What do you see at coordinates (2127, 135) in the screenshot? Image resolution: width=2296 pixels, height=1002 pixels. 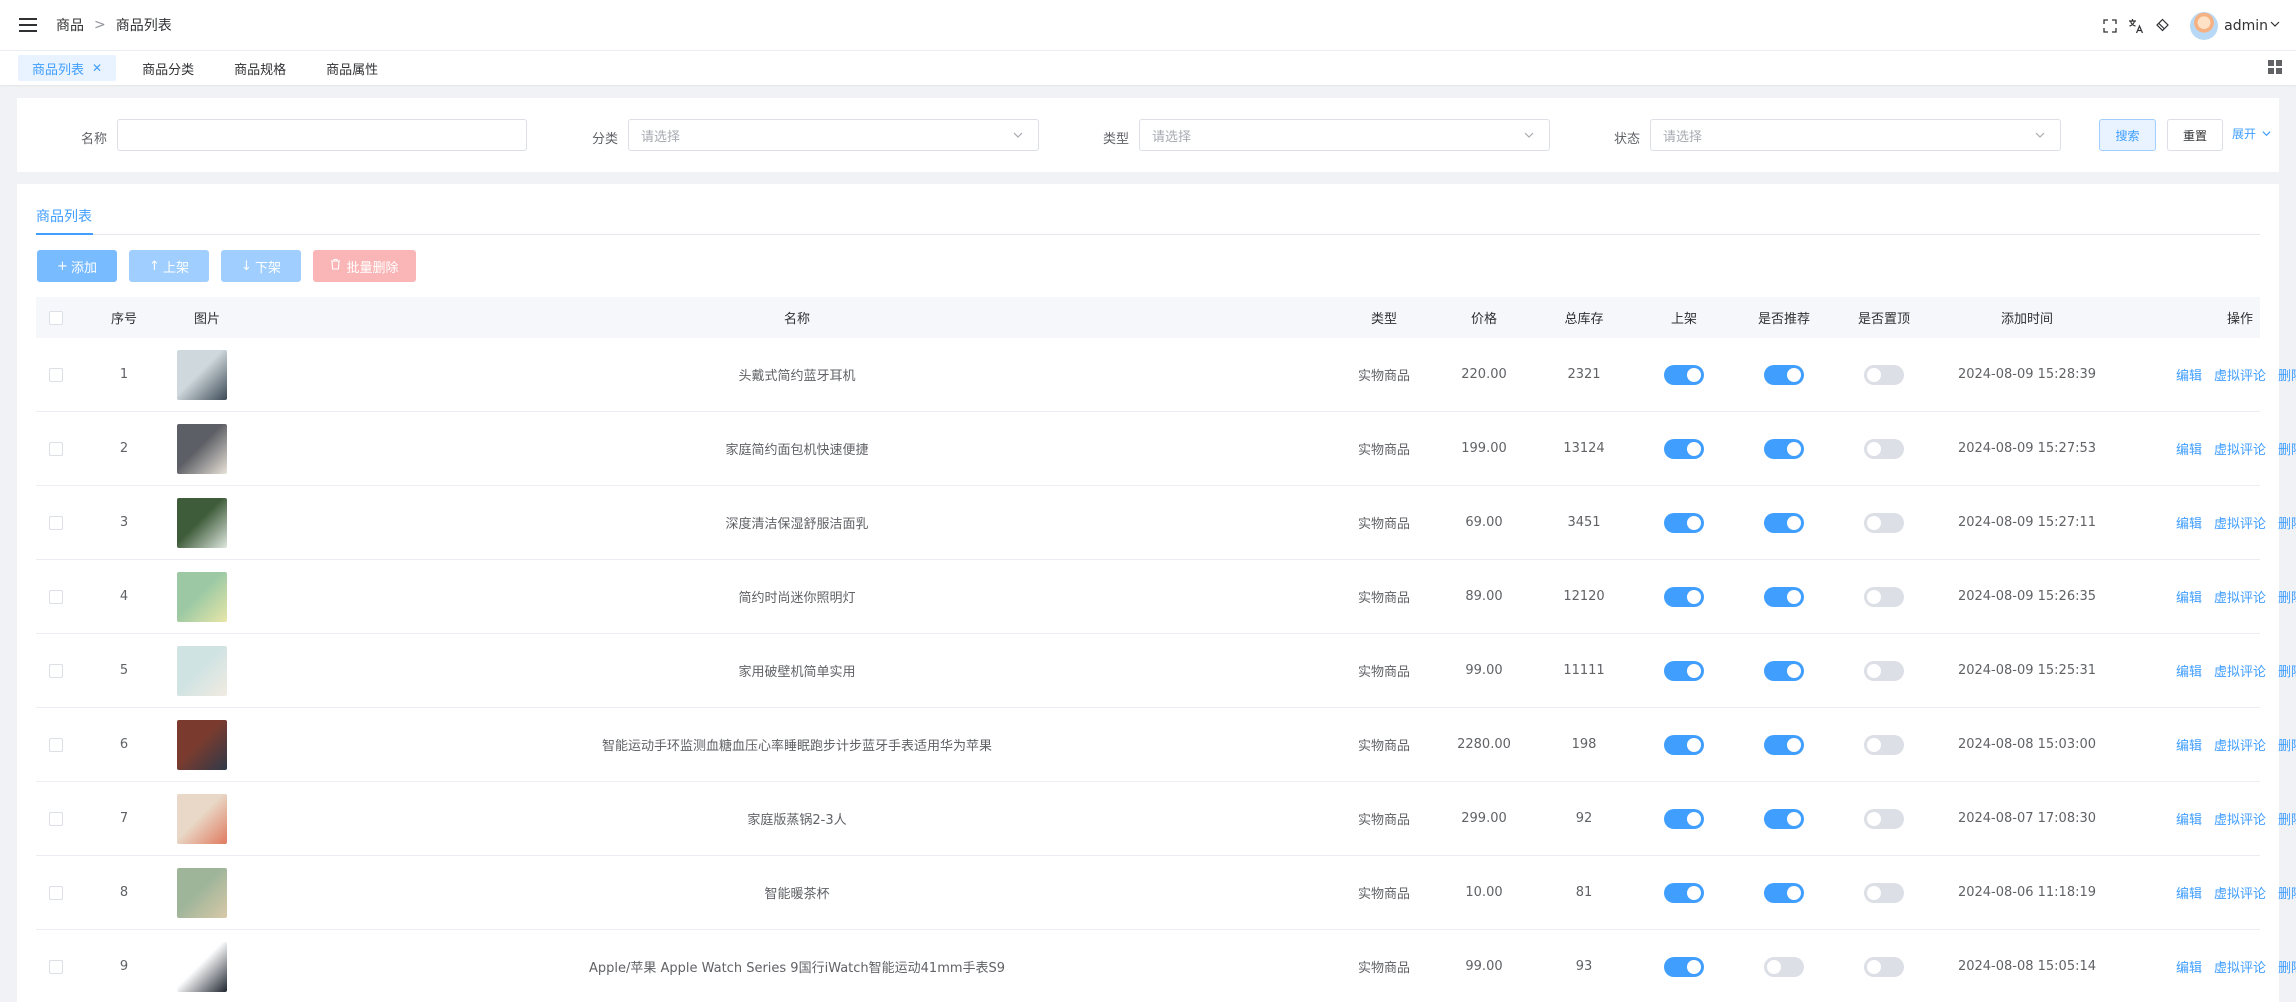 I see `search-button: 搜索` at bounding box center [2127, 135].